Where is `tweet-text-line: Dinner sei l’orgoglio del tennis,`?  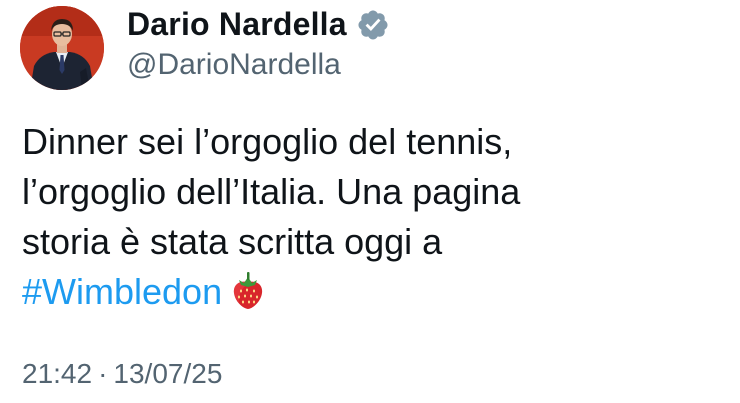 tweet-text-line: Dinner sei l’orgoglio del tennis, is located at coordinates (267, 141).